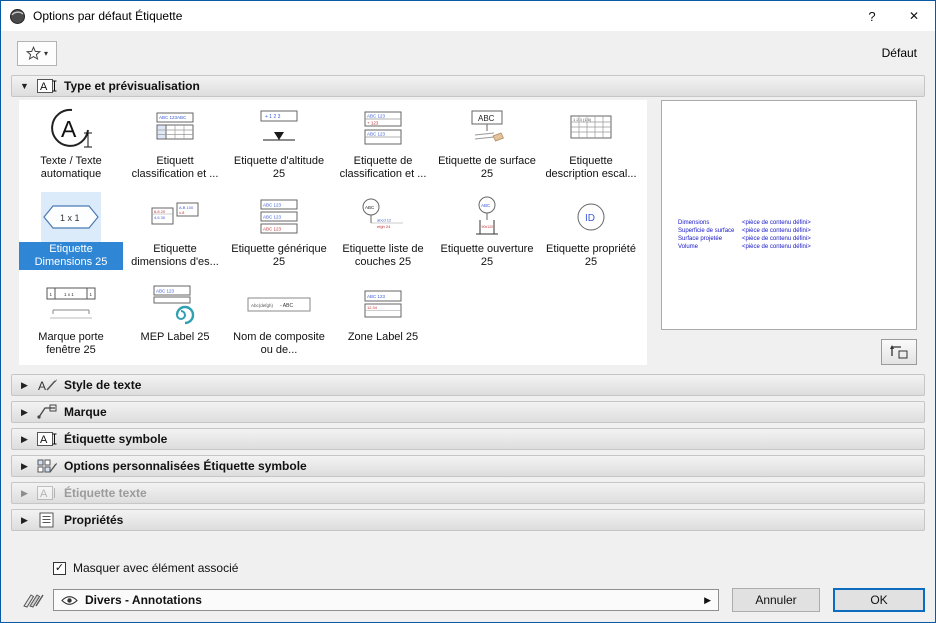  I want to click on layer-selector: Divers - Annotations ▶, so click(386, 600).